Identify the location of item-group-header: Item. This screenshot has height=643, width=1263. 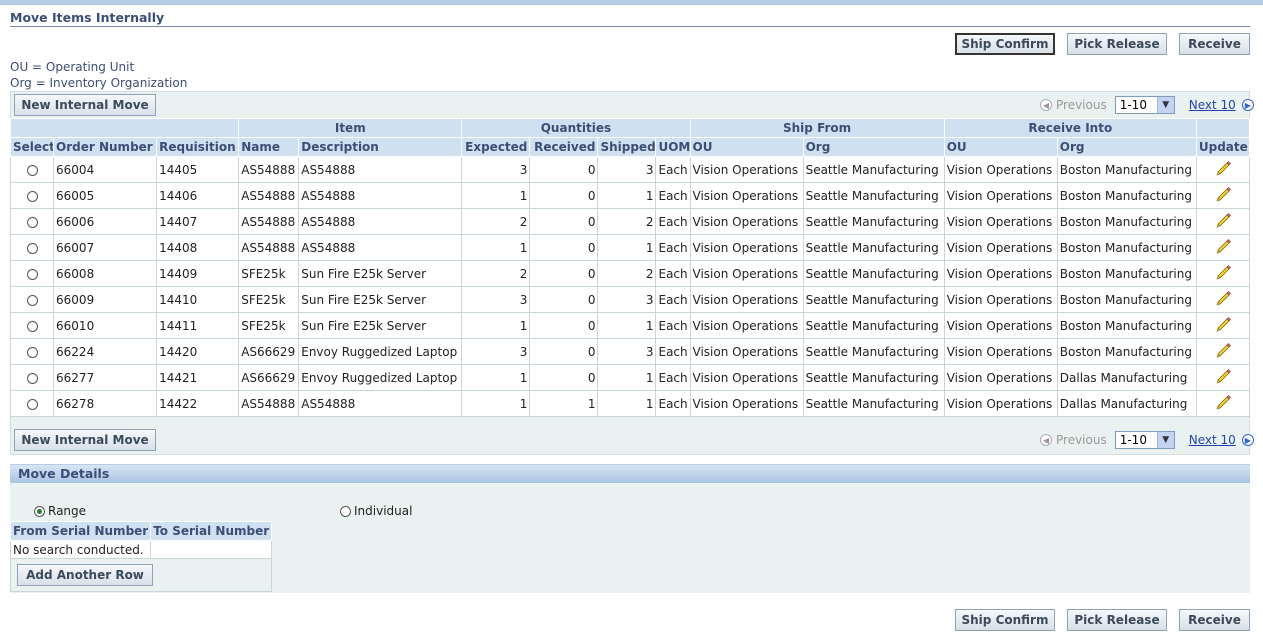
(350, 128).